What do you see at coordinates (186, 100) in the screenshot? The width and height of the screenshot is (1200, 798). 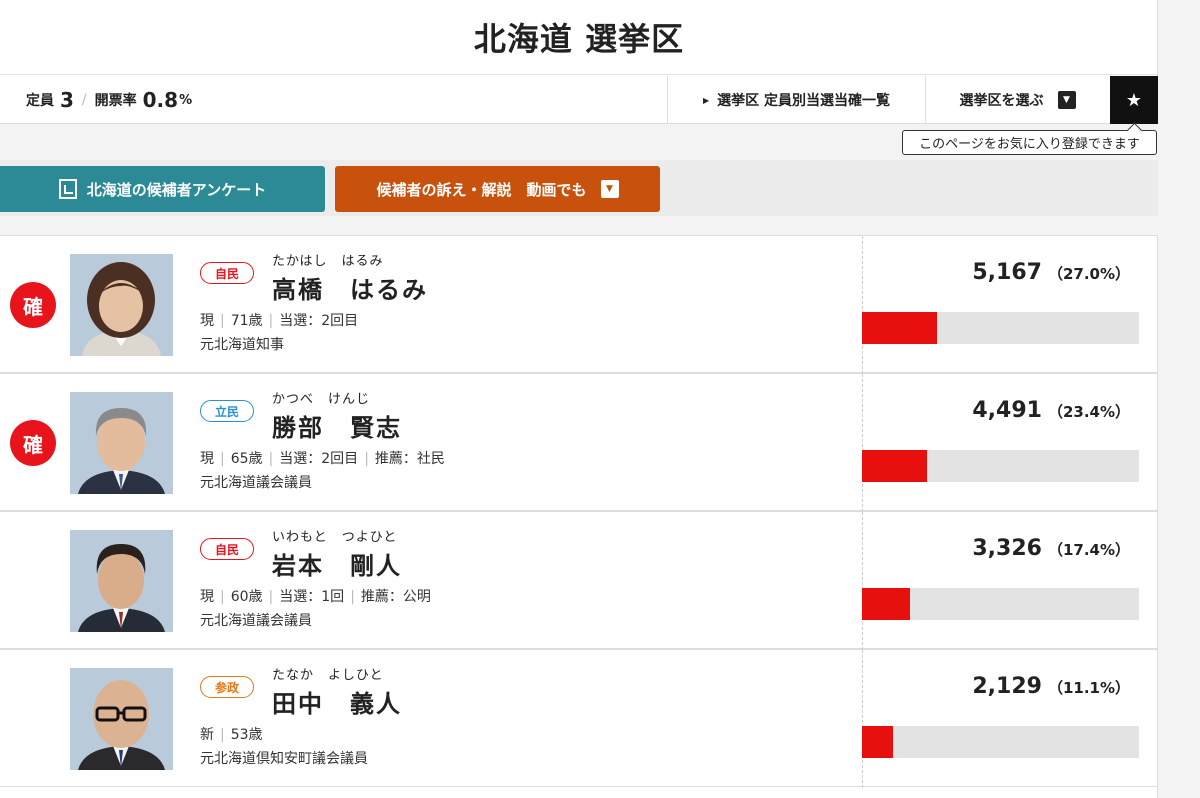 I see `counting-rate-unit: %` at bounding box center [186, 100].